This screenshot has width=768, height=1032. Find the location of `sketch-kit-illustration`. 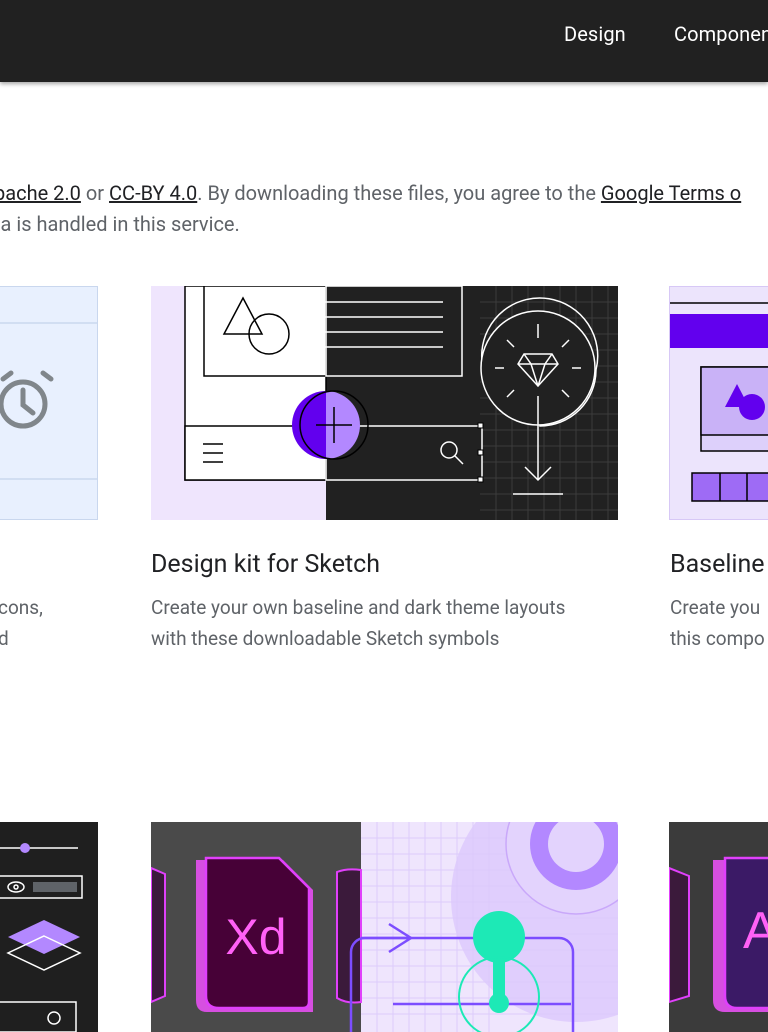

sketch-kit-illustration is located at coordinates (384, 403).